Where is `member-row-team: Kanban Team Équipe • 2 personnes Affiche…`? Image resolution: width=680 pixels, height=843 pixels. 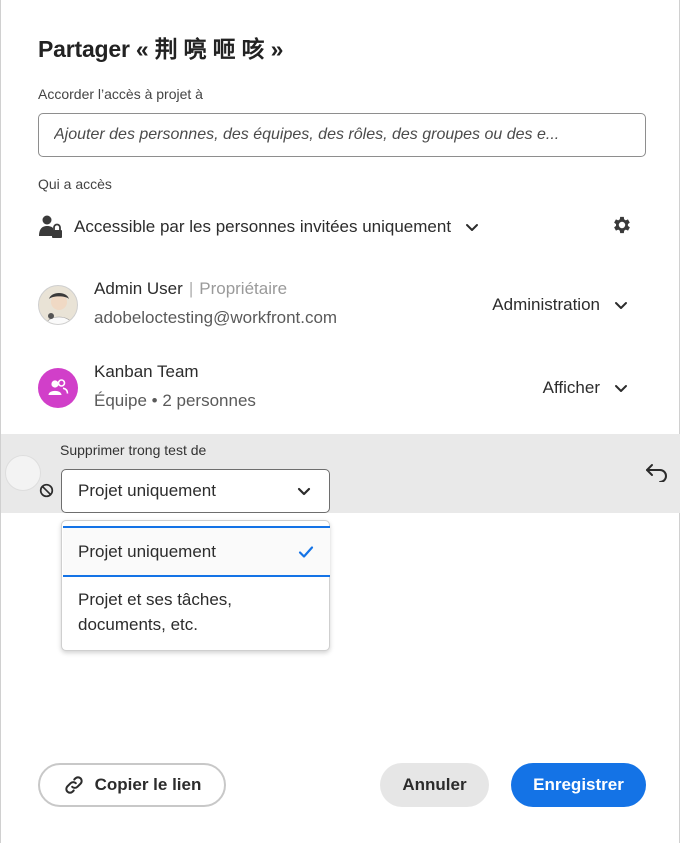 member-row-team: Kanban Team Équipe • 2 personnes Affiche… is located at coordinates (338, 390).